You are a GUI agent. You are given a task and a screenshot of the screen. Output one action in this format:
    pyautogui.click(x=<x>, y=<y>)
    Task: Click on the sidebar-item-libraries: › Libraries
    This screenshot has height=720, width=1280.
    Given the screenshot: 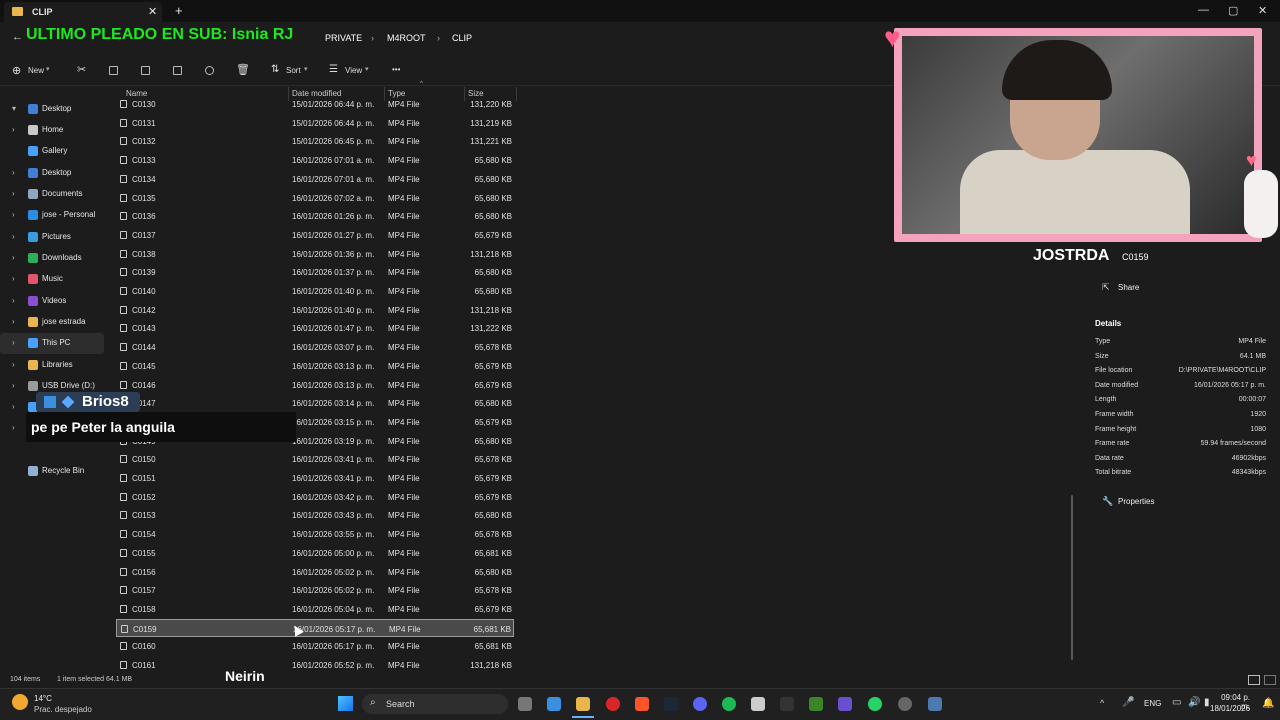 What is the action you would take?
    pyautogui.click(x=52, y=365)
    